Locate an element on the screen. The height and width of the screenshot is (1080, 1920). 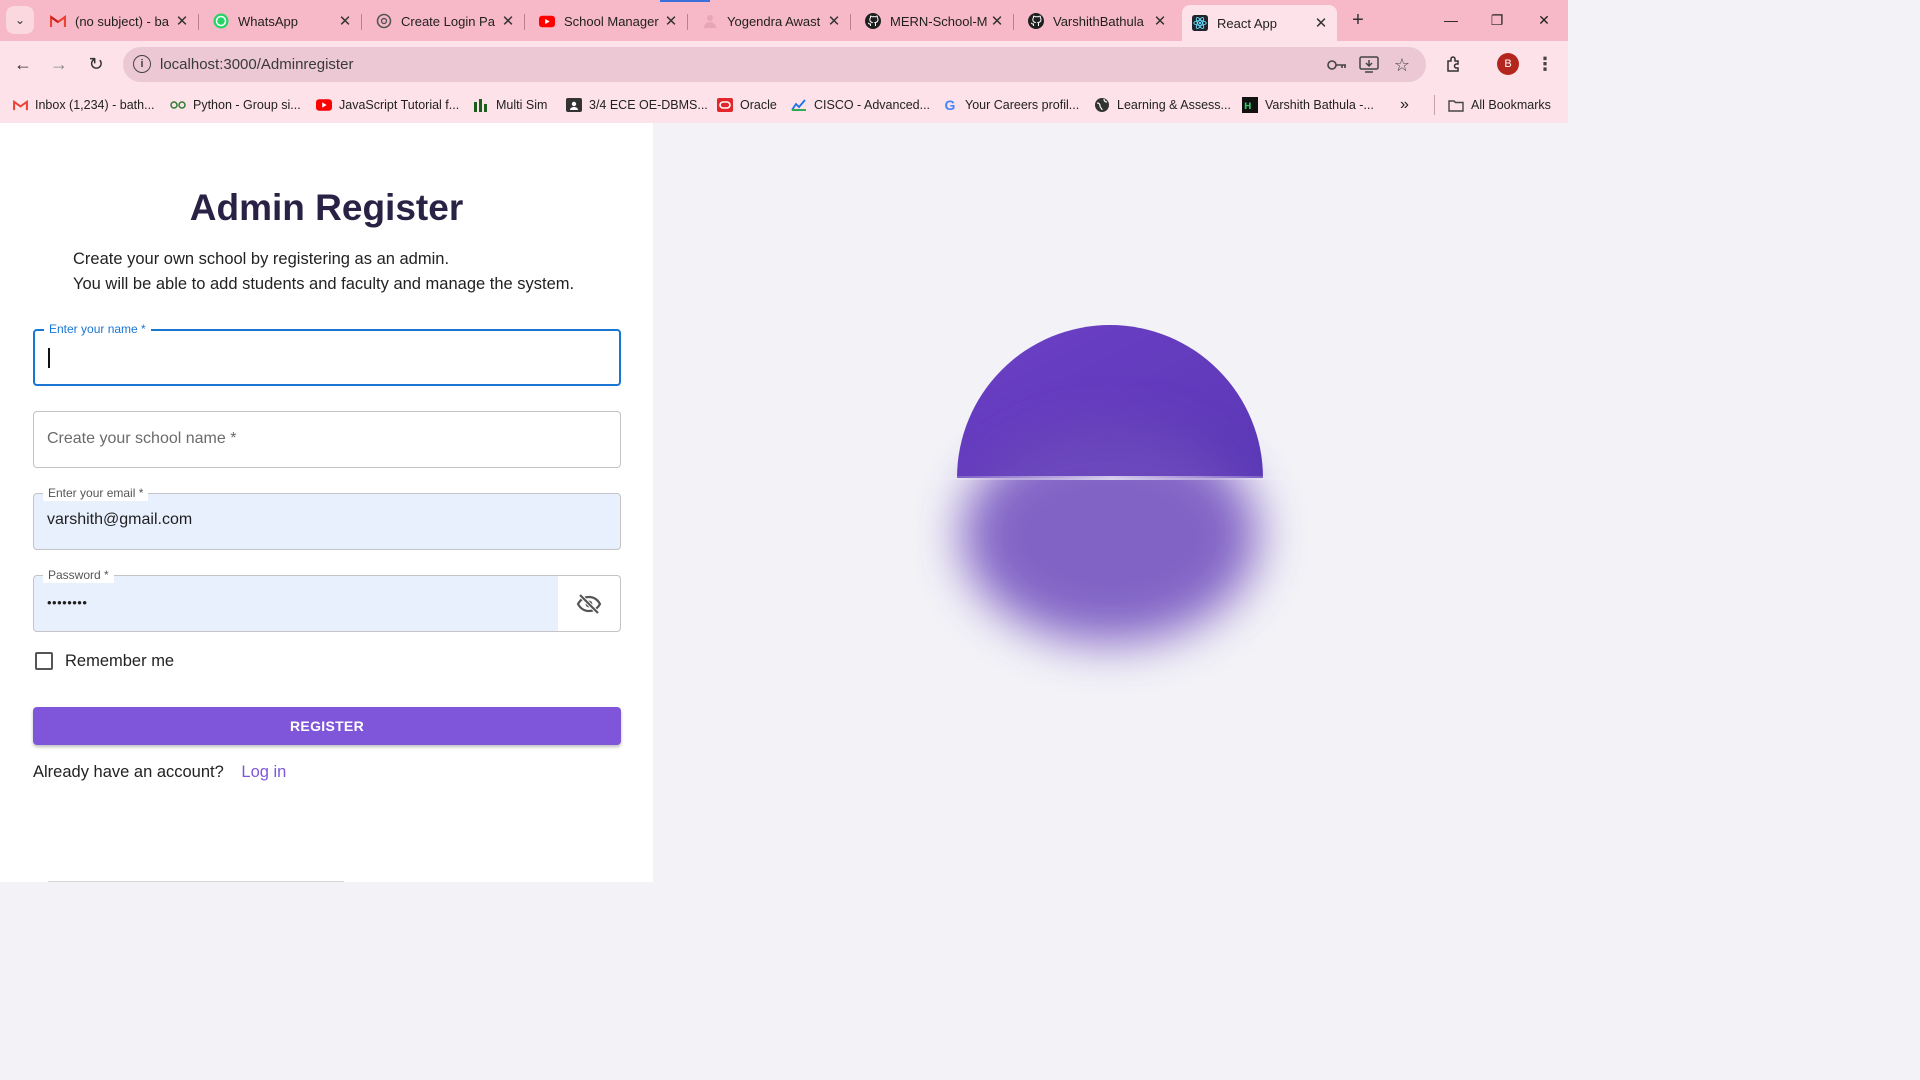
install-app-icon is located at coordinates (1369, 65).